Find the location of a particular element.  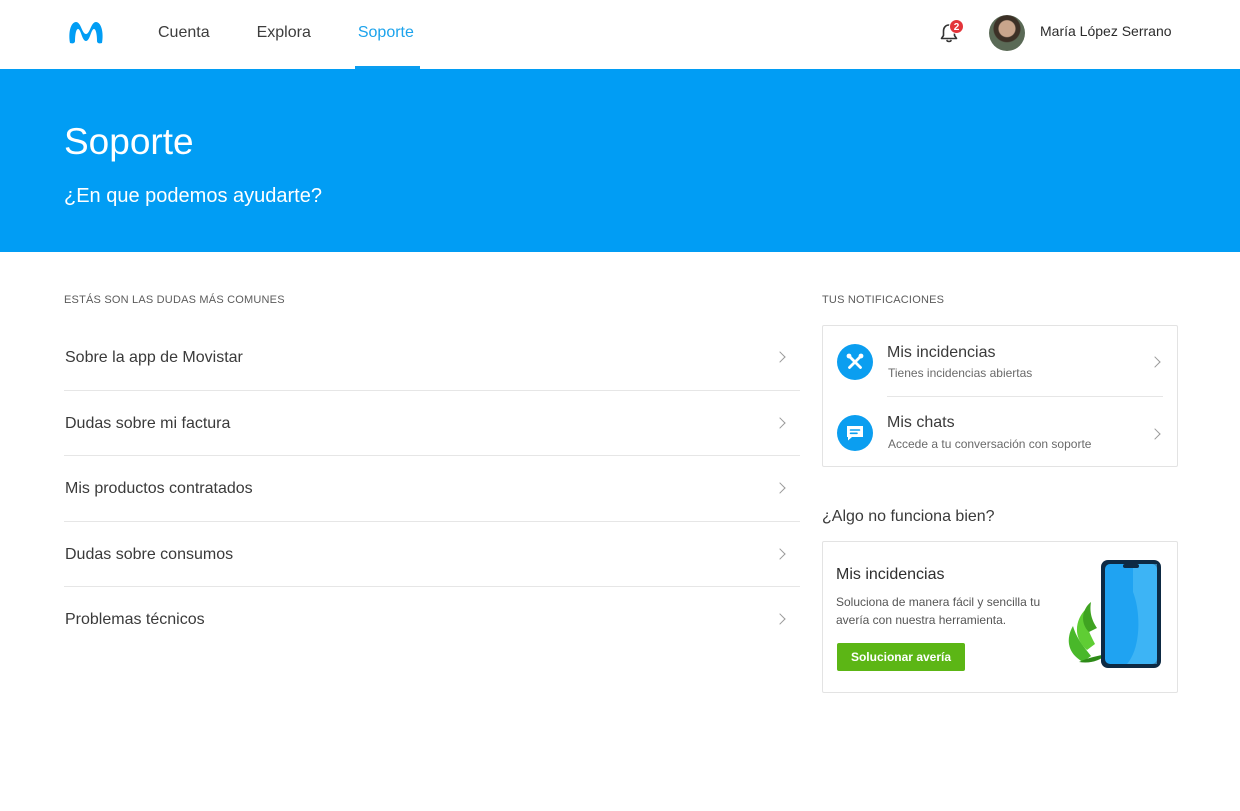

faq-item: Dudas sobre mi factura is located at coordinates (432, 423).